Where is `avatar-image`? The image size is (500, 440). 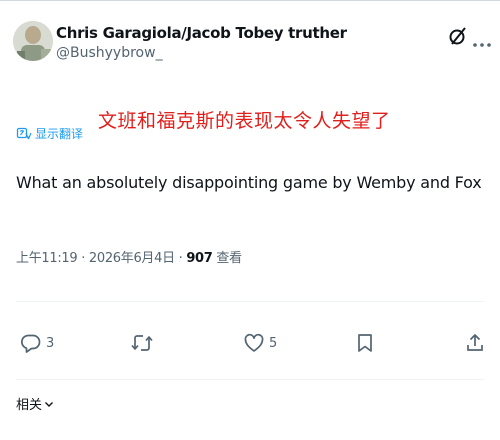
avatar-image is located at coordinates (33, 41).